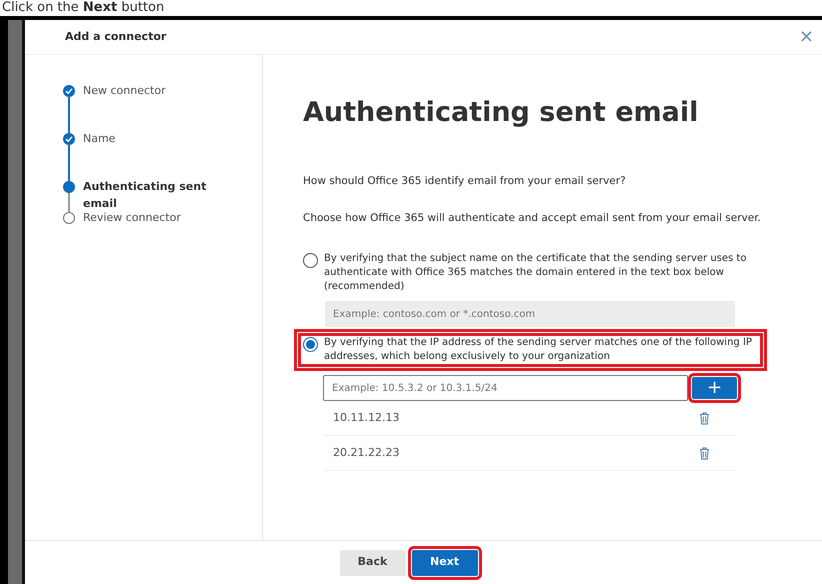 This screenshot has width=822, height=584. Describe the element at coordinates (99, 139) in the screenshot. I see `step-label: Name` at that location.